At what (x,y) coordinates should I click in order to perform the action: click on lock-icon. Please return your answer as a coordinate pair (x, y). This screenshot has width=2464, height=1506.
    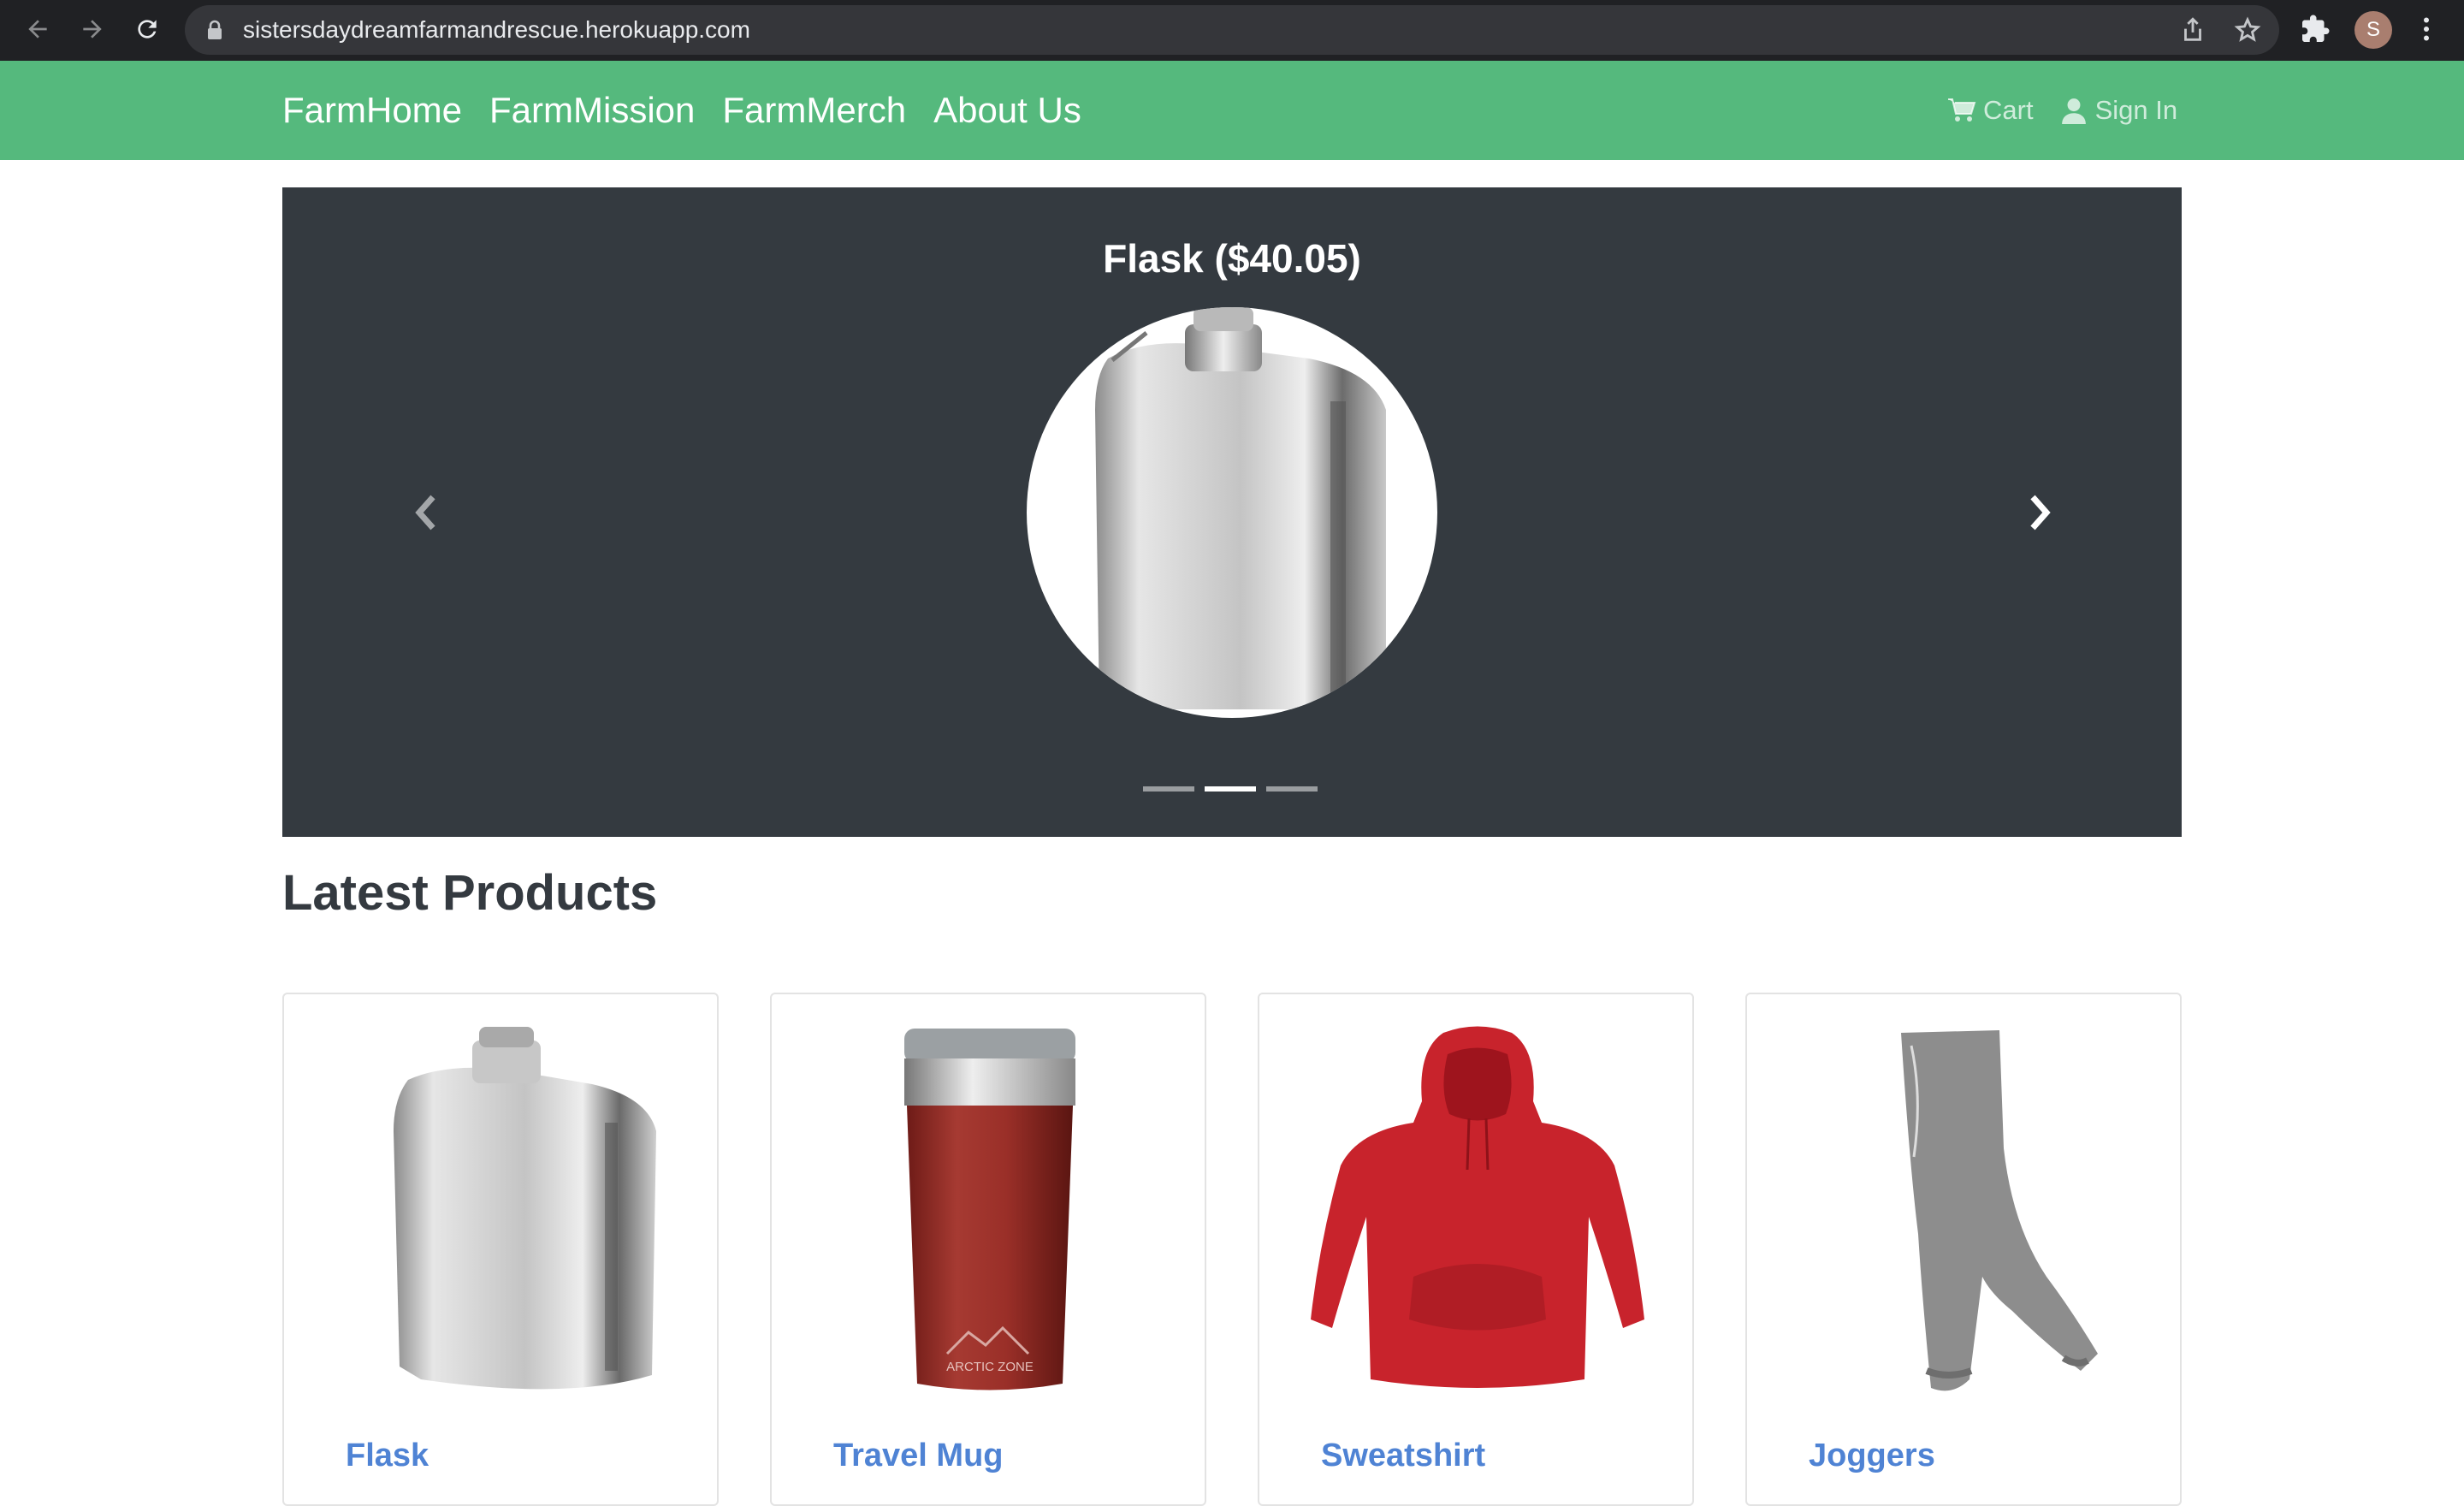
    Looking at the image, I should click on (215, 30).